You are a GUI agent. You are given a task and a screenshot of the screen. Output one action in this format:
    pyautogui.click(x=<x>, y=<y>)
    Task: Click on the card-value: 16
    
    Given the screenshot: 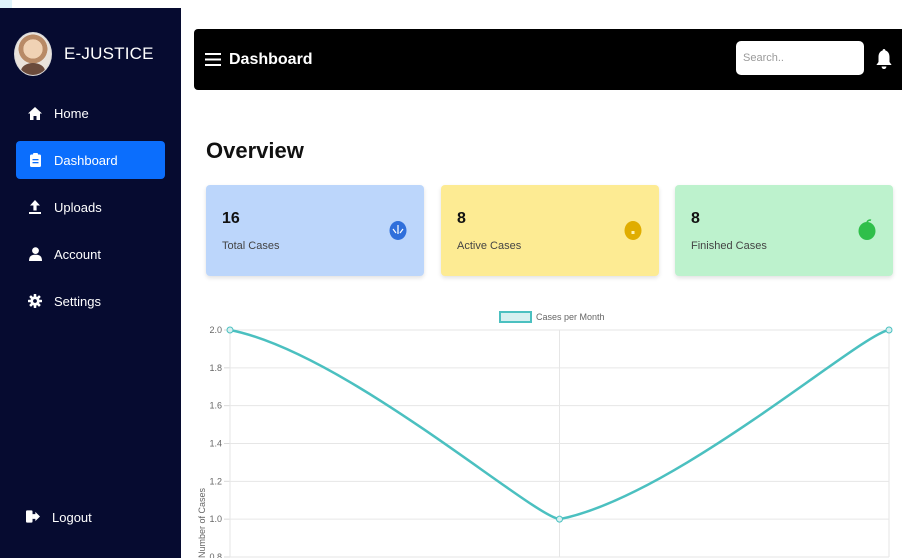 What is the action you would take?
    pyautogui.click(x=231, y=218)
    